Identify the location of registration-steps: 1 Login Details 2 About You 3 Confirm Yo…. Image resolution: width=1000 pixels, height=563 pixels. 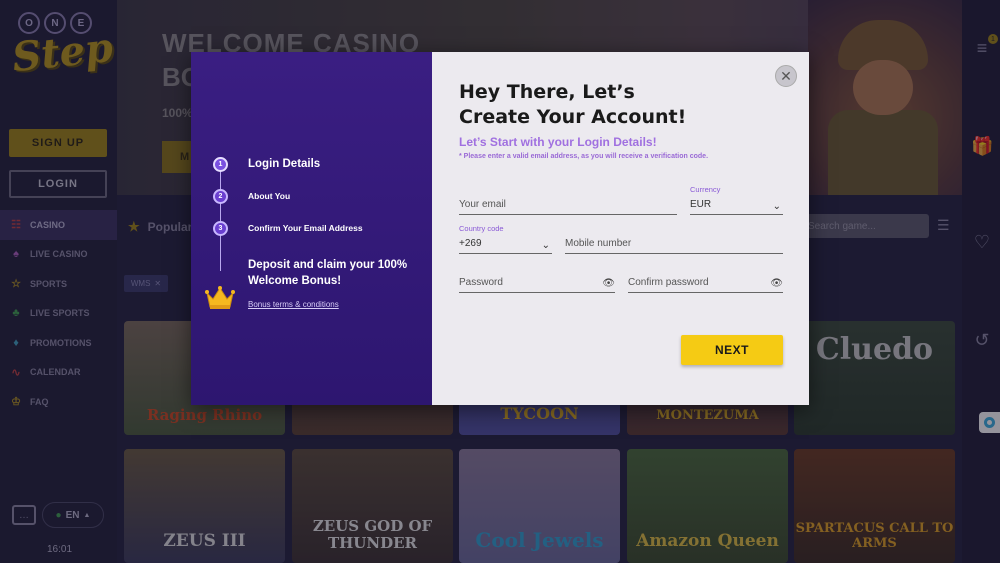
(288, 196).